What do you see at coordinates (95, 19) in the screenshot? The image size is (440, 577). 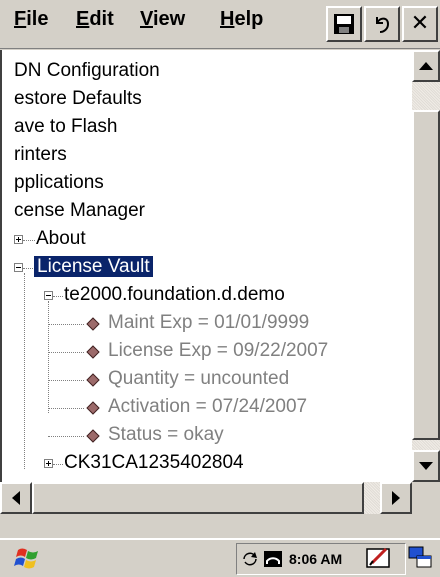 I see `menu-edit: Edit` at bounding box center [95, 19].